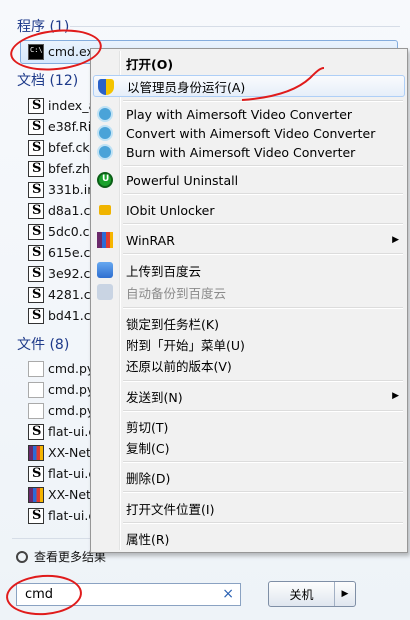  I want to click on document-result: bd41.co, so click(63, 315).